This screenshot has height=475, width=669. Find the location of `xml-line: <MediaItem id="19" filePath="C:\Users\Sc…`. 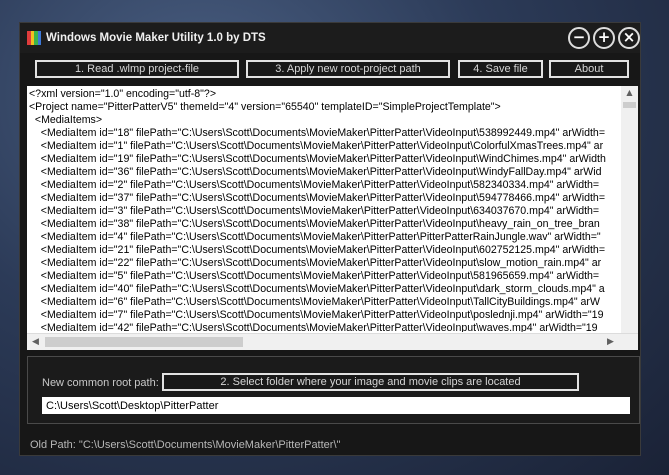

xml-line: <MediaItem id="19" filePath="C:\Users\Sc… is located at coordinates (317, 159).